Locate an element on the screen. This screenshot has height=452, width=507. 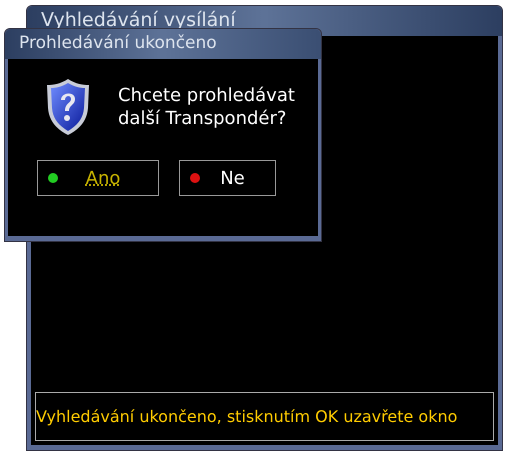
dialog-message: Chcete prohledávat další Transpondér? is located at coordinates (207, 107).